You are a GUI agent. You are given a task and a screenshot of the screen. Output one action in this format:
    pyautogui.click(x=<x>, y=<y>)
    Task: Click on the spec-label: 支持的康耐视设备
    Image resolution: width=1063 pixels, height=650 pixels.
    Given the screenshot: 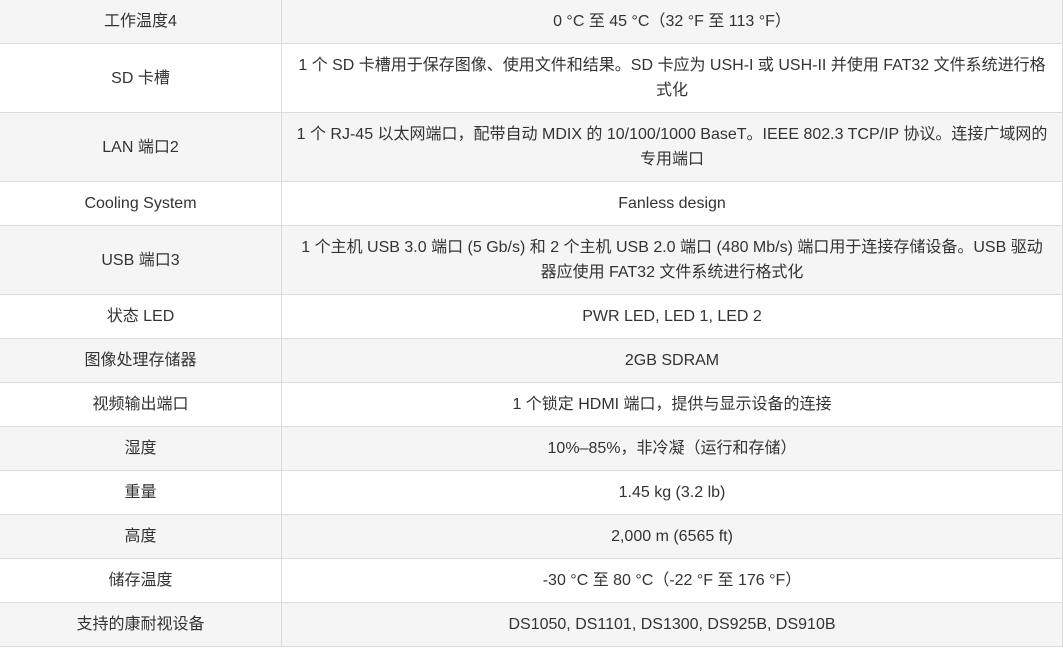 What is the action you would take?
    pyautogui.click(x=141, y=624)
    